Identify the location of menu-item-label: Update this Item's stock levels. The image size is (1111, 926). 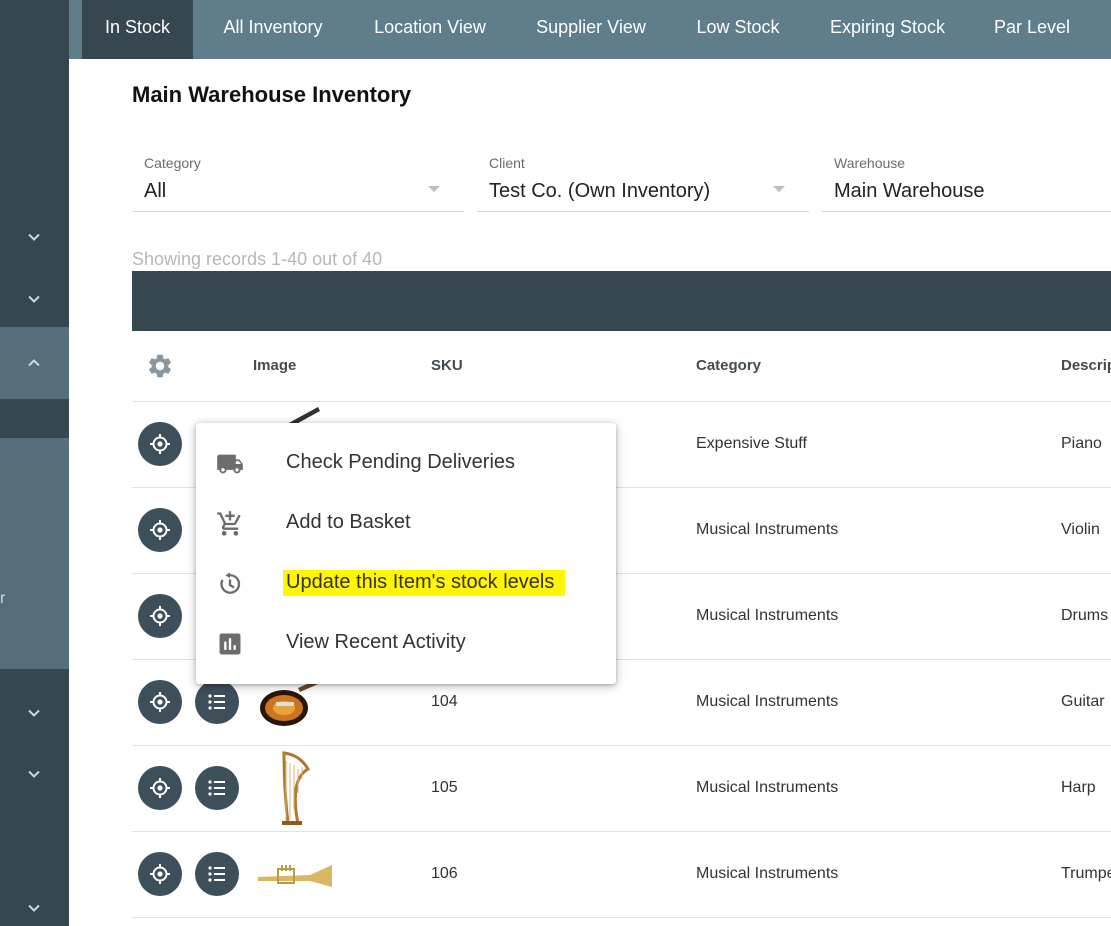
(424, 583).